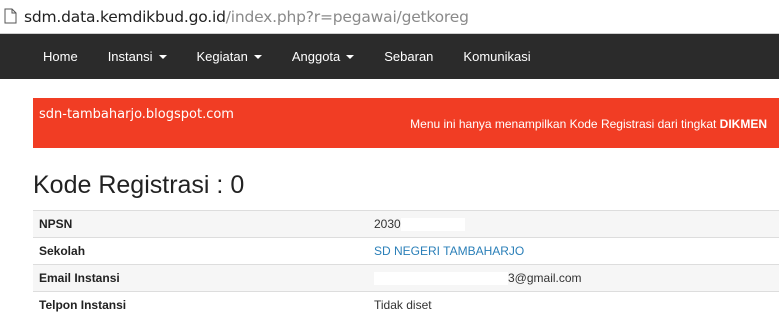 The width and height of the screenshot is (779, 329). I want to click on row-value: SD NEGERI TAMBAHARJO, so click(573, 251).